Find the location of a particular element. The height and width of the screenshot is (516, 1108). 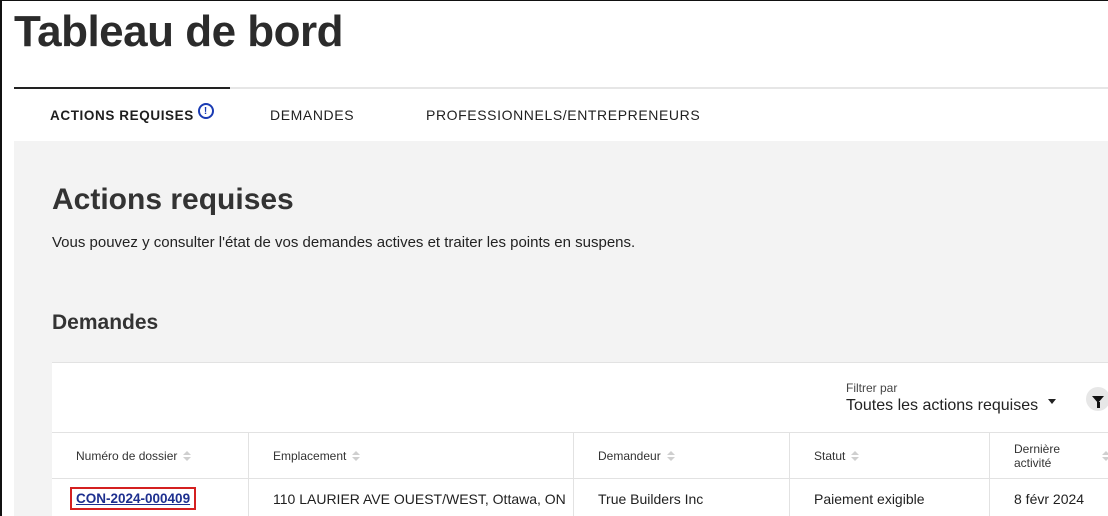

section-title: Actions requises is located at coordinates (173, 199).